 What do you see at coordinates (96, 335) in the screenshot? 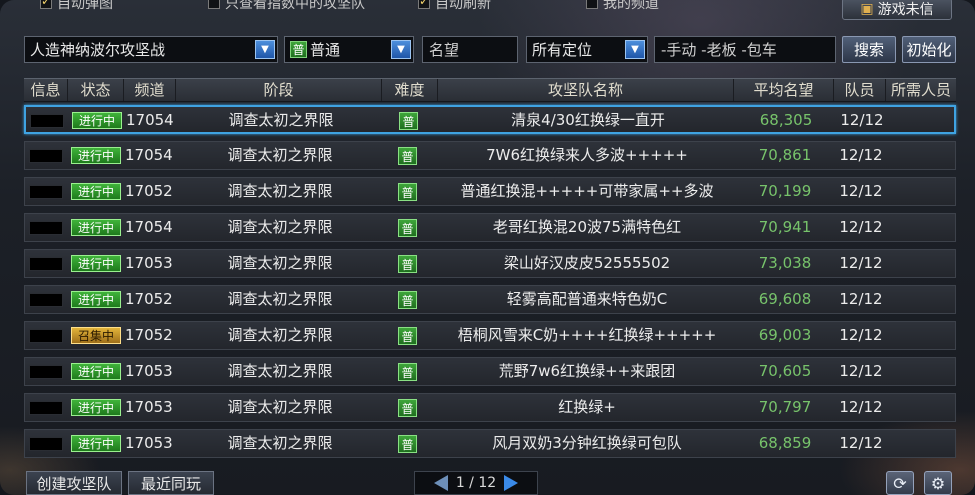
I see `status-badge: 召集中` at bounding box center [96, 335].